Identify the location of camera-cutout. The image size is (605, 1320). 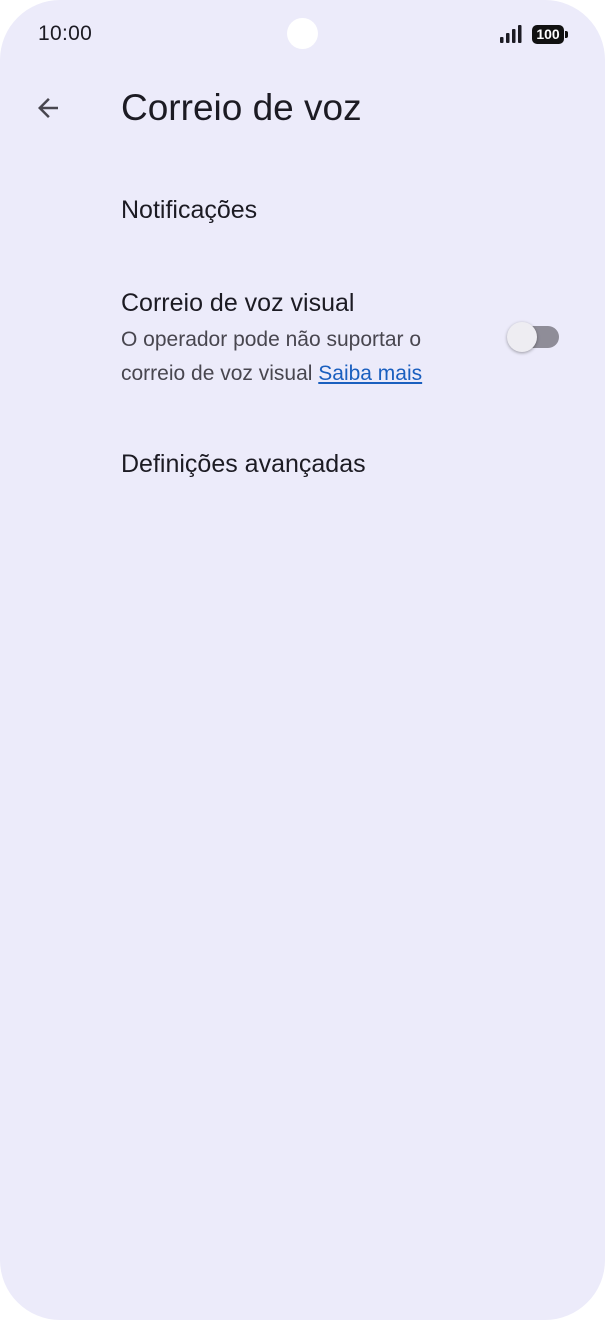
(302, 33).